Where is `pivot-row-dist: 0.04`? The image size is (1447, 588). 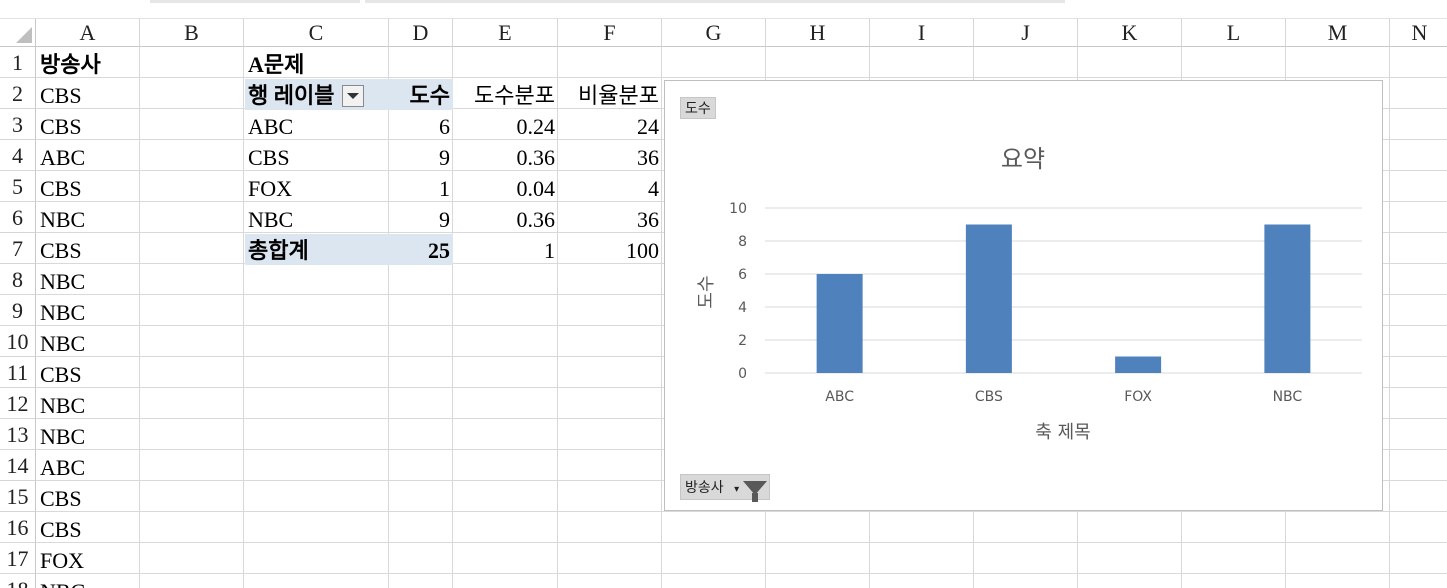 pivot-row-dist: 0.04 is located at coordinates (505, 188).